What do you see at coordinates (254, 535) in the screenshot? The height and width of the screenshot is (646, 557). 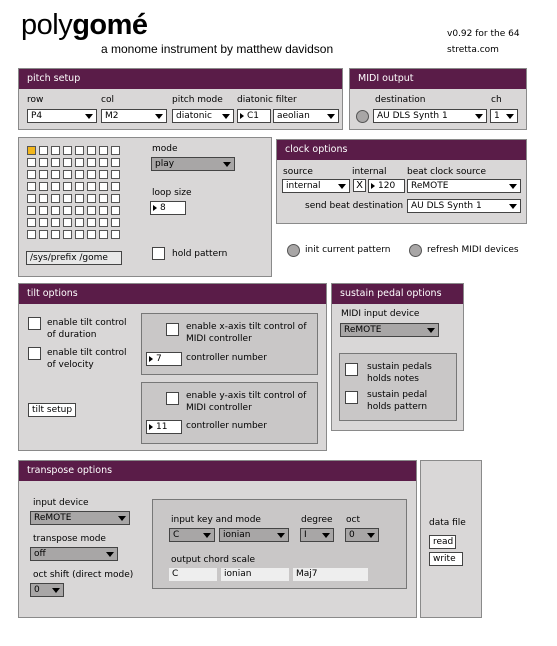 I see `key-mode-select: ionian` at bounding box center [254, 535].